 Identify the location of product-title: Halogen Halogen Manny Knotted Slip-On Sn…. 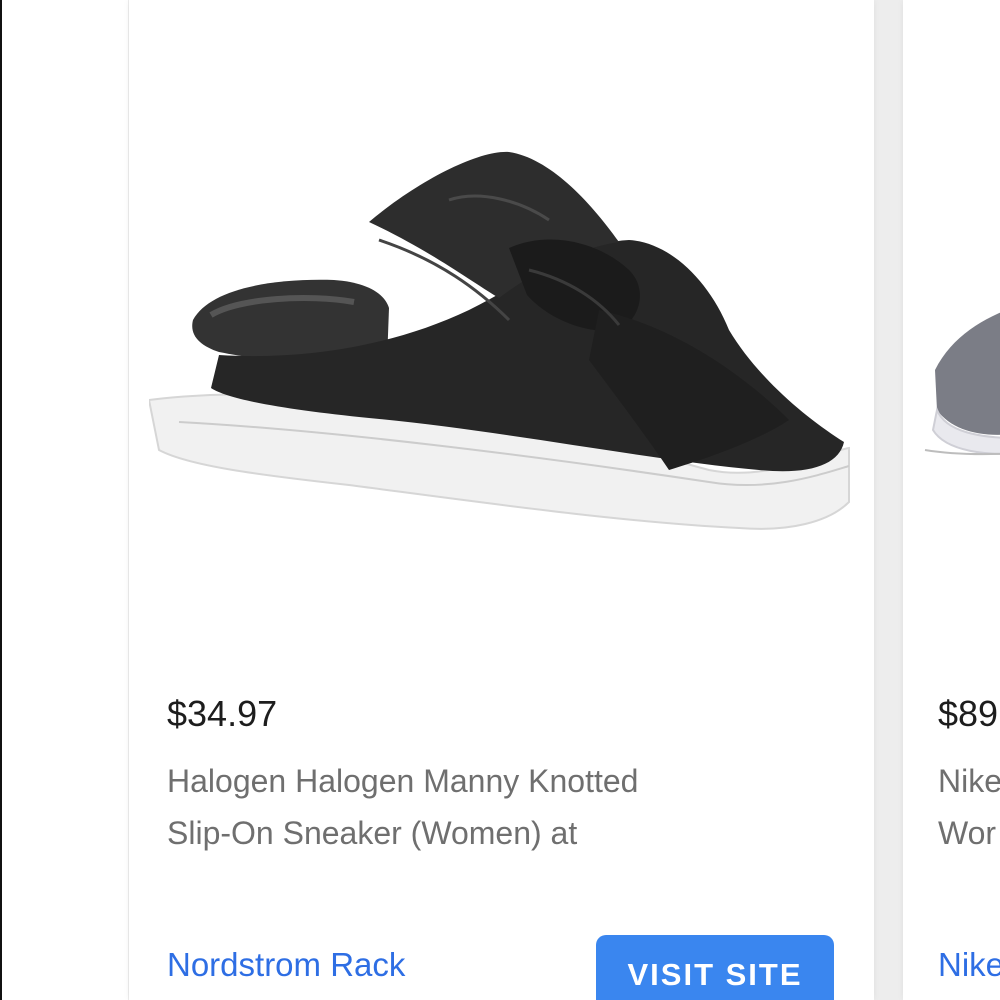
(477, 807).